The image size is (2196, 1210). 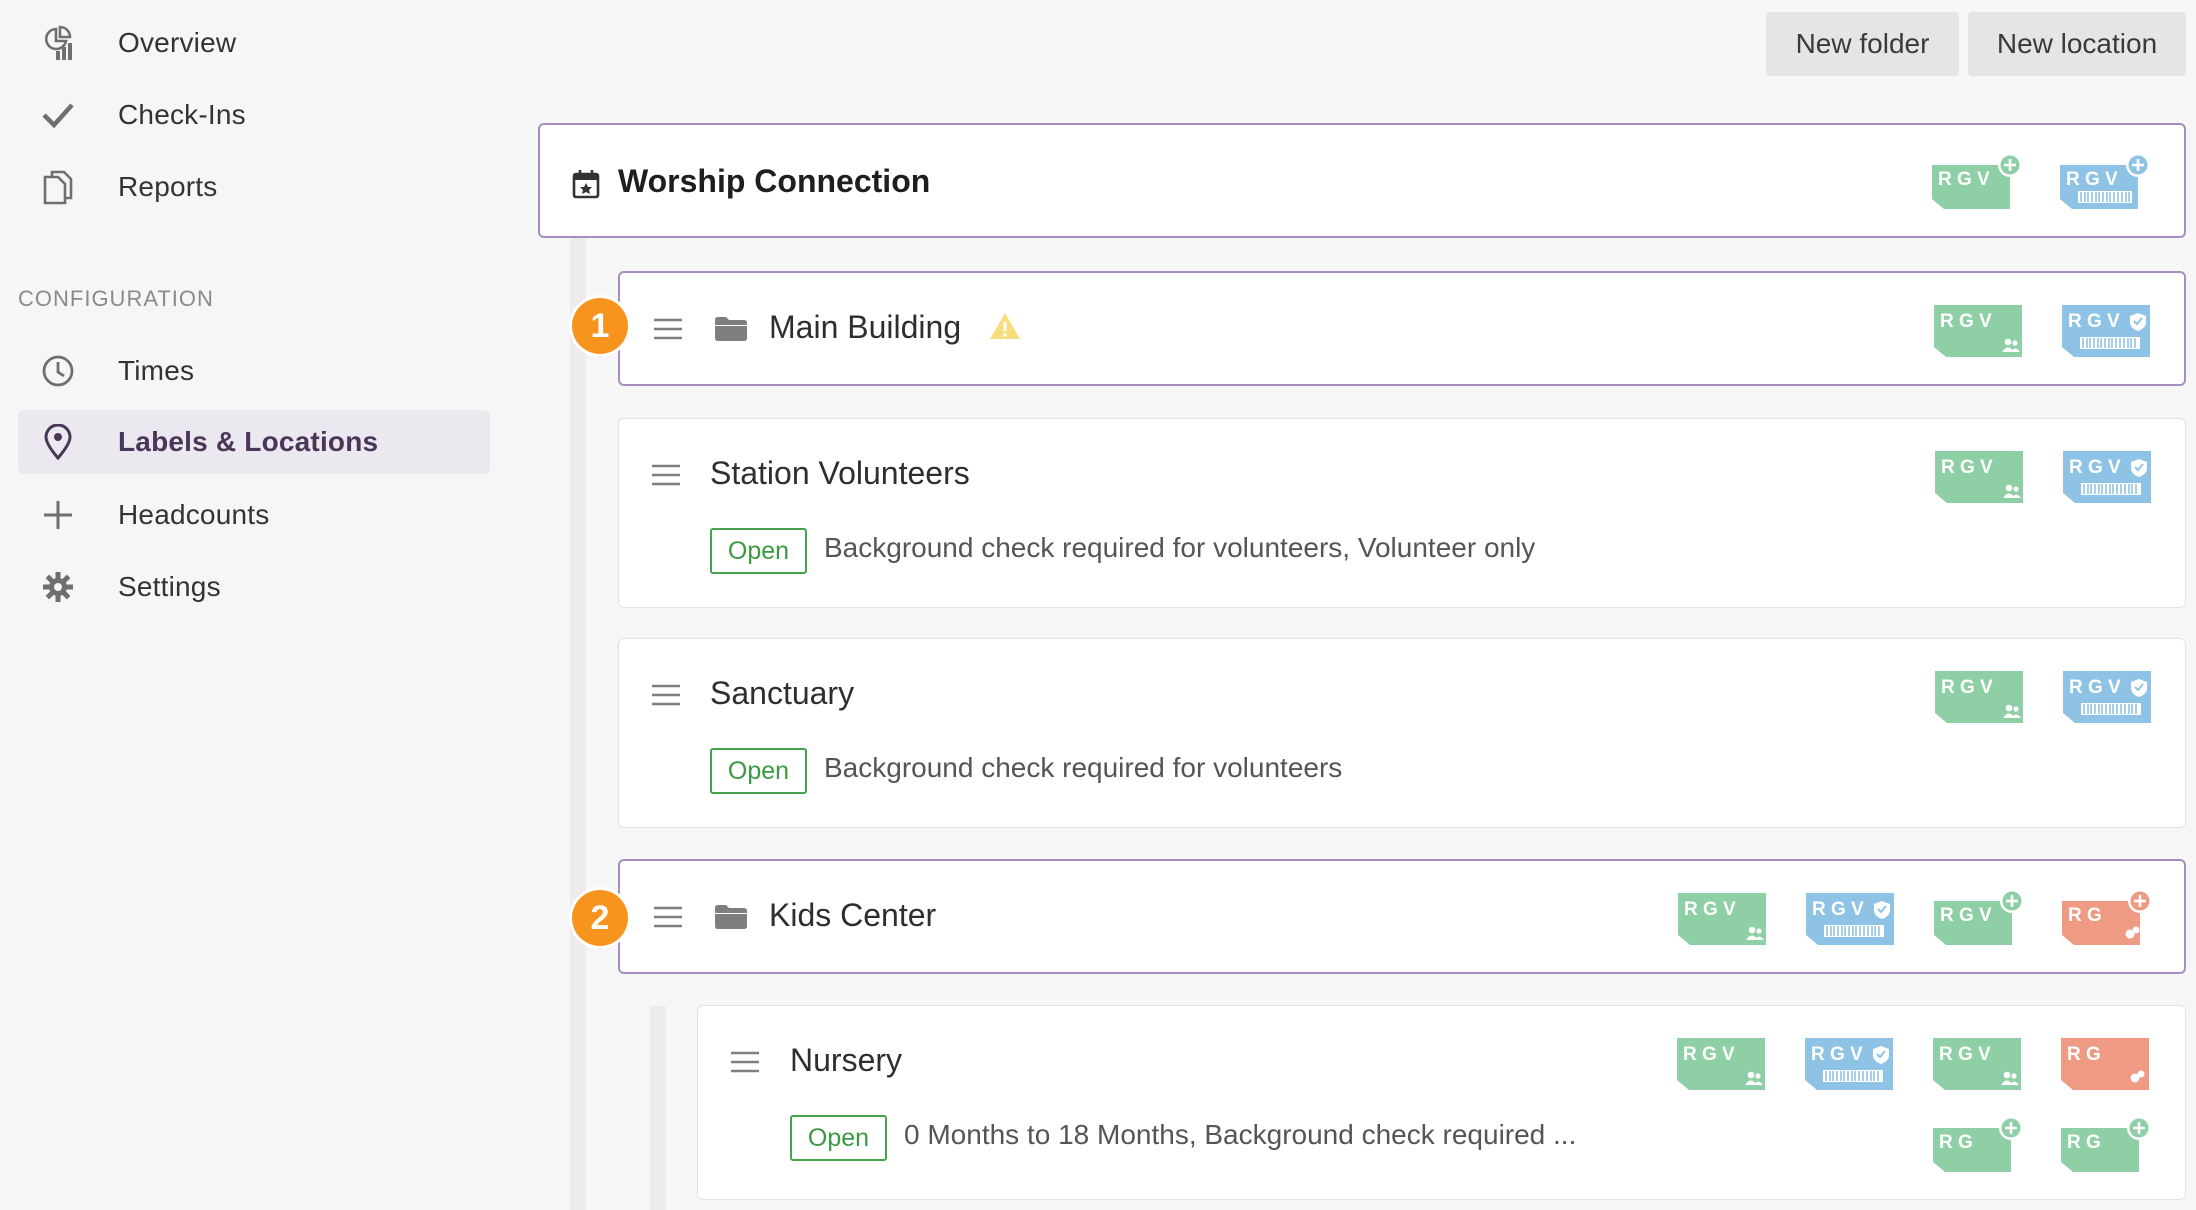 What do you see at coordinates (782, 693) in the screenshot?
I see `location-title: Sanctuary` at bounding box center [782, 693].